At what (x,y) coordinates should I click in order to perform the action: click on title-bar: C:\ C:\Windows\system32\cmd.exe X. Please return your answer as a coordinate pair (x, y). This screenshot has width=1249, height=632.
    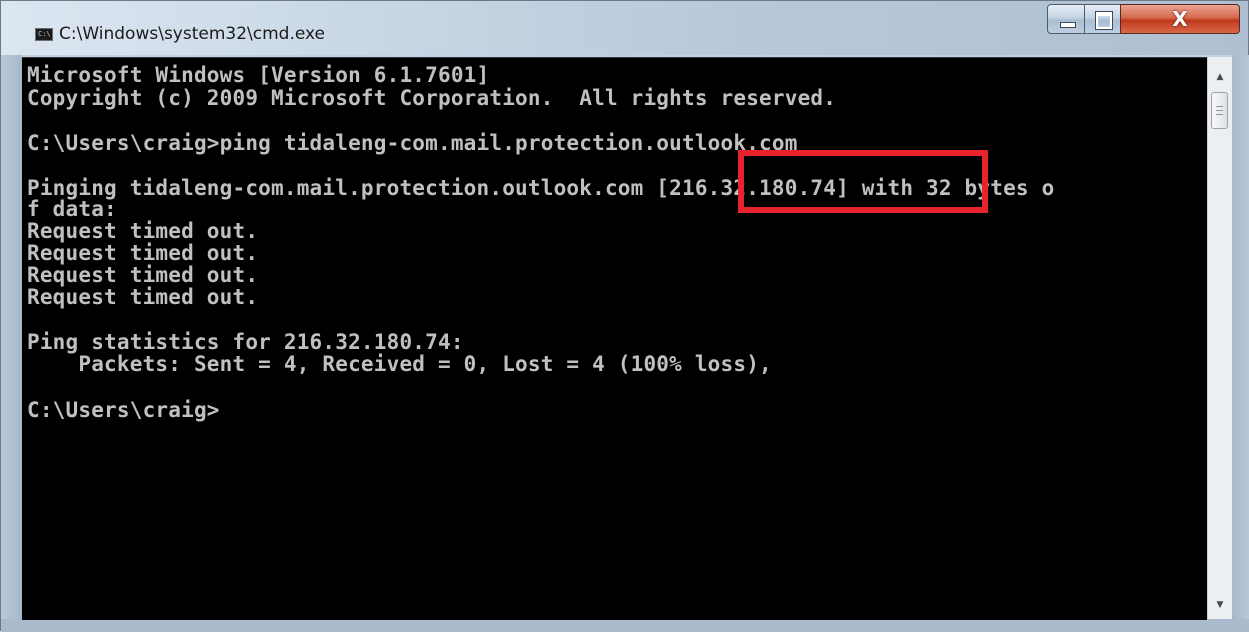
    Looking at the image, I should click on (624, 28).